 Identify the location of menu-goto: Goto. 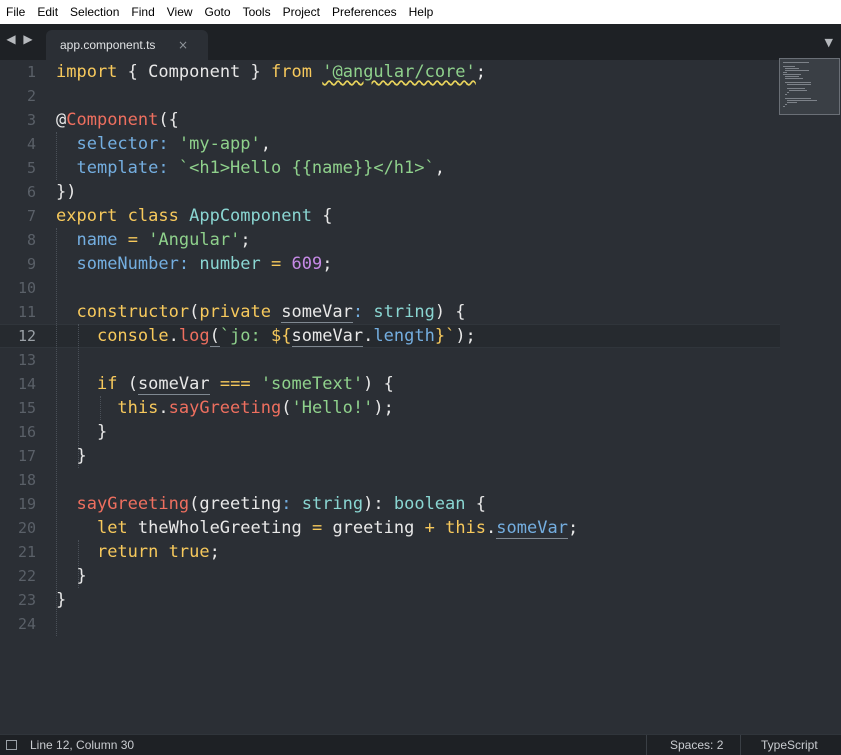
(218, 12).